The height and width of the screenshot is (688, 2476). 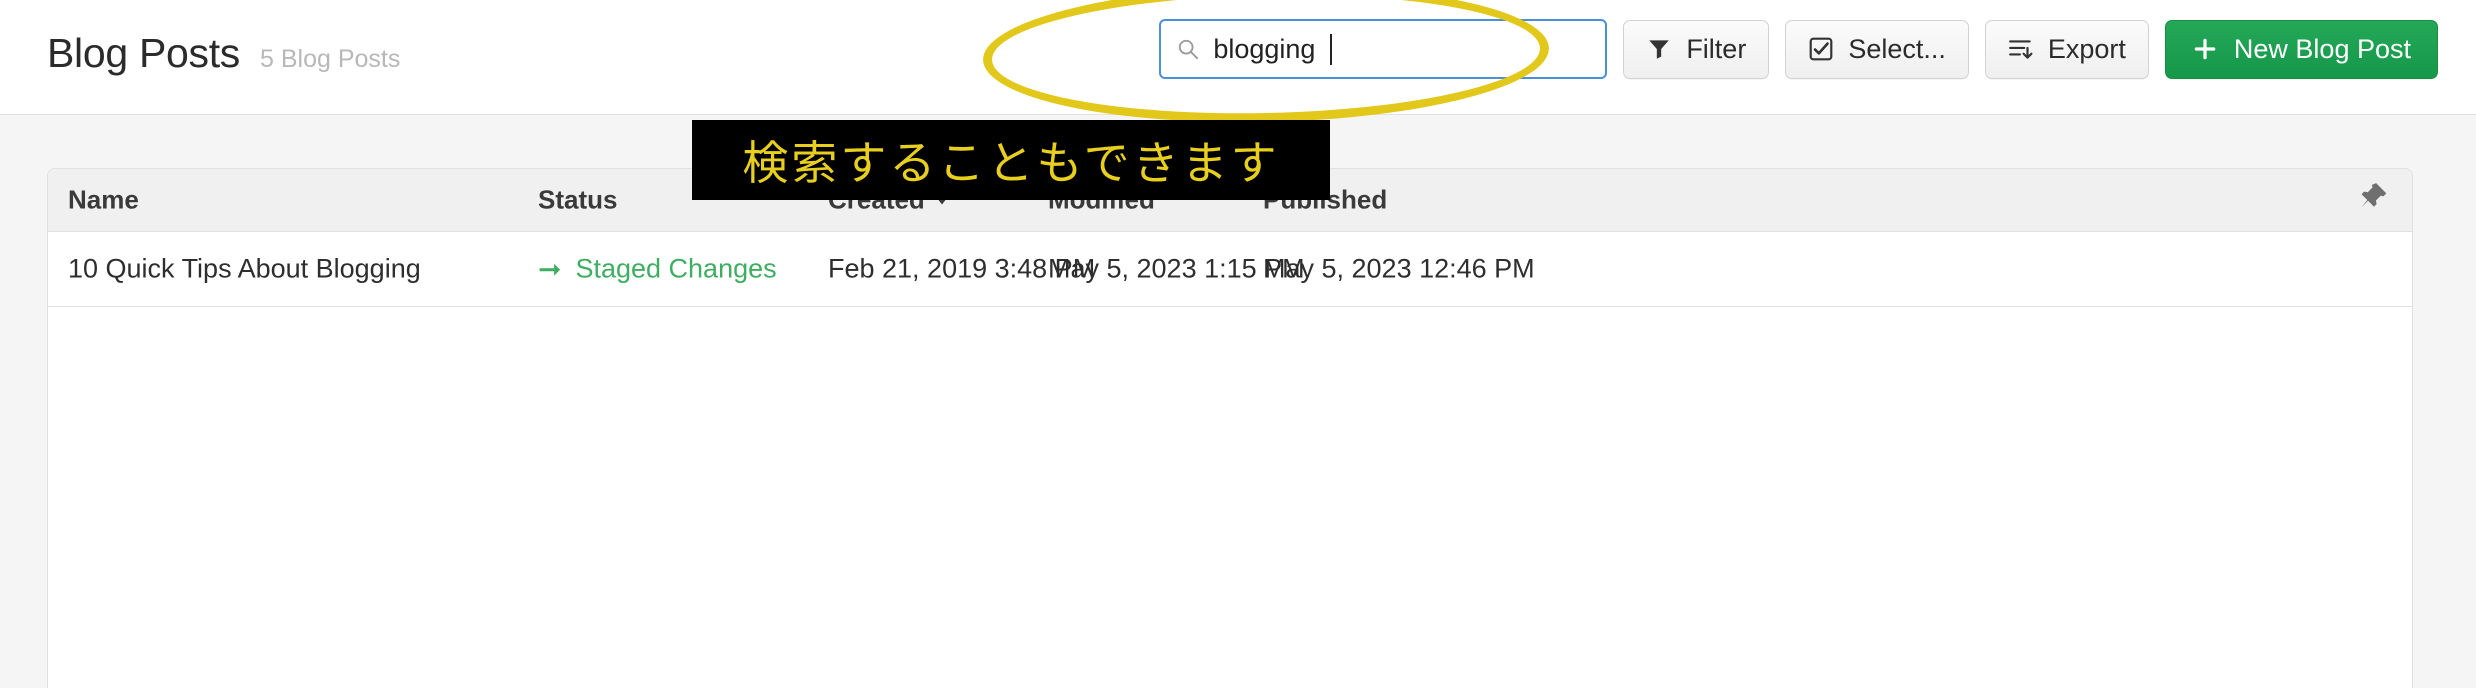 What do you see at coordinates (2020, 49) in the screenshot?
I see `list-down-icon` at bounding box center [2020, 49].